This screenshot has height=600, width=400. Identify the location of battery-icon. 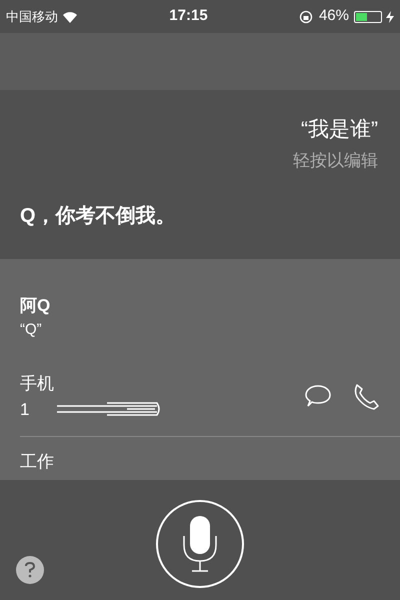
(368, 16).